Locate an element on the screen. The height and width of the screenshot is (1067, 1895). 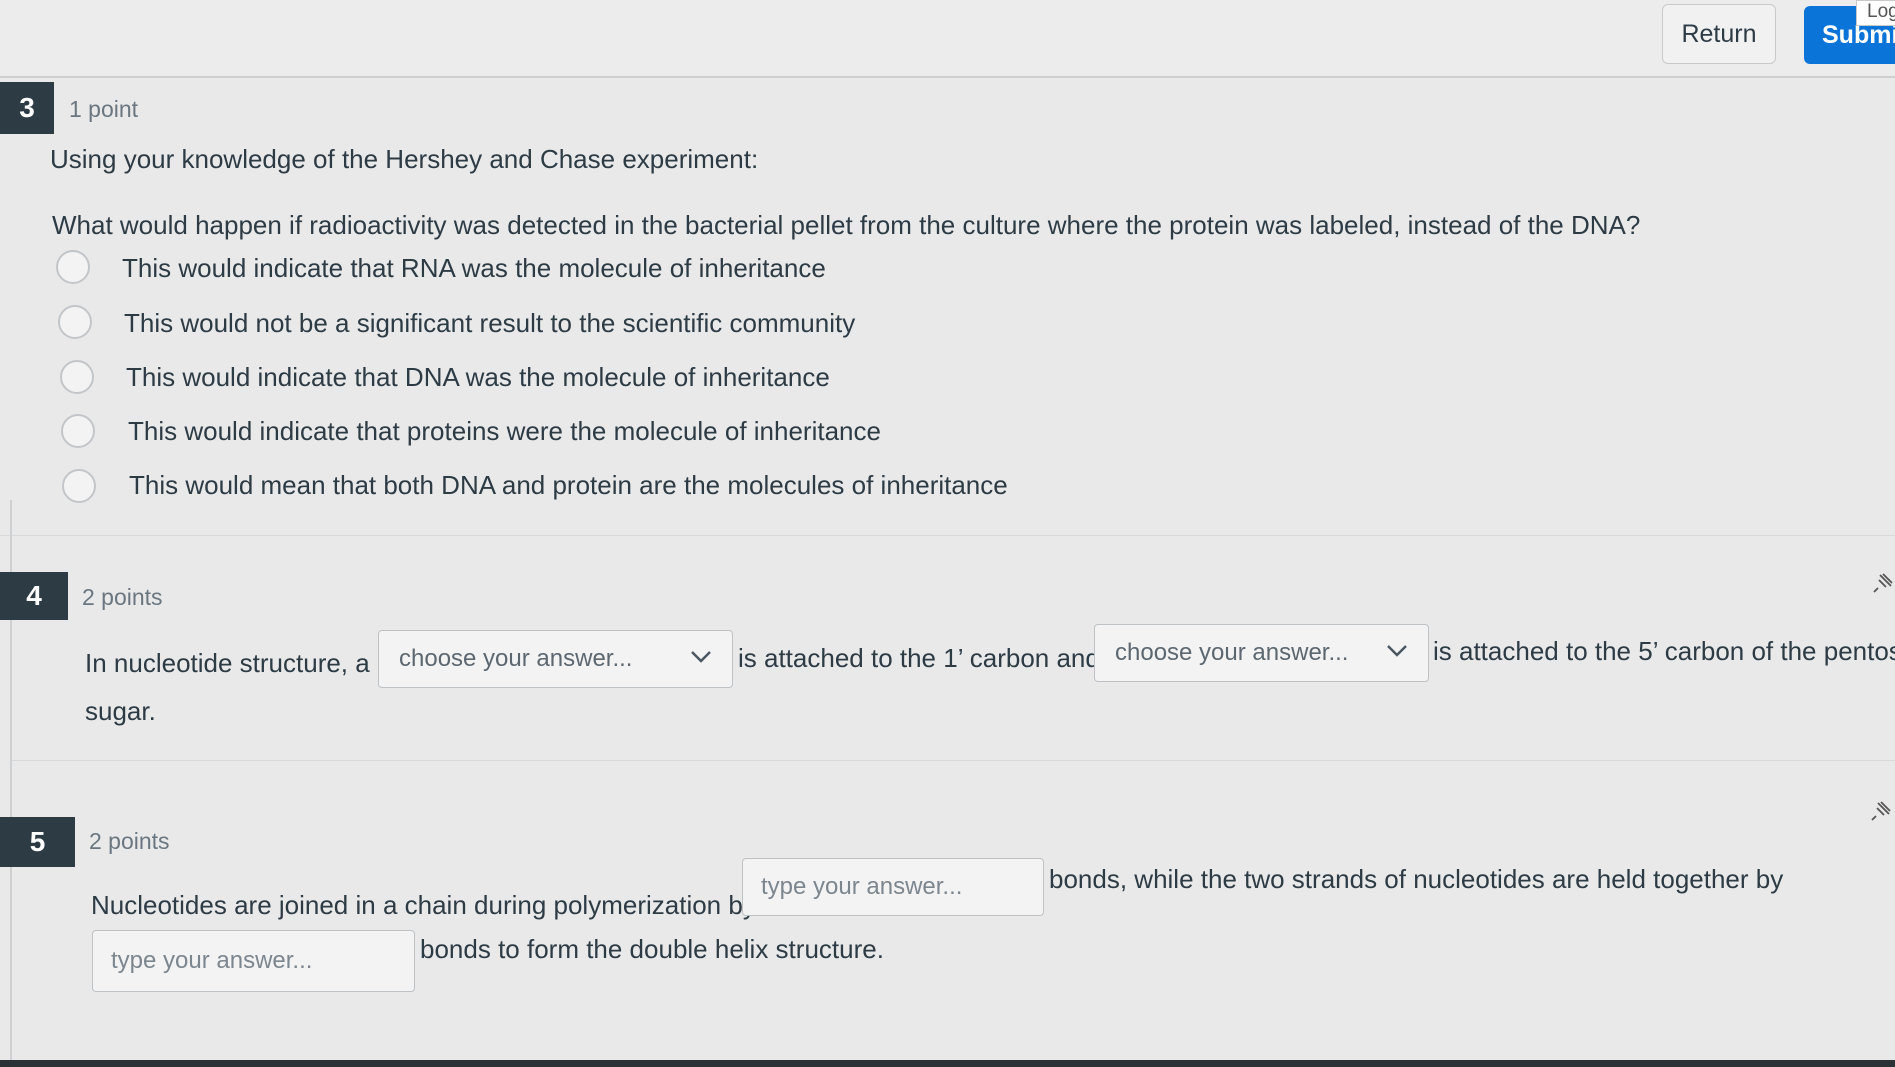
log-link: Log is located at coordinates (1875, 13).